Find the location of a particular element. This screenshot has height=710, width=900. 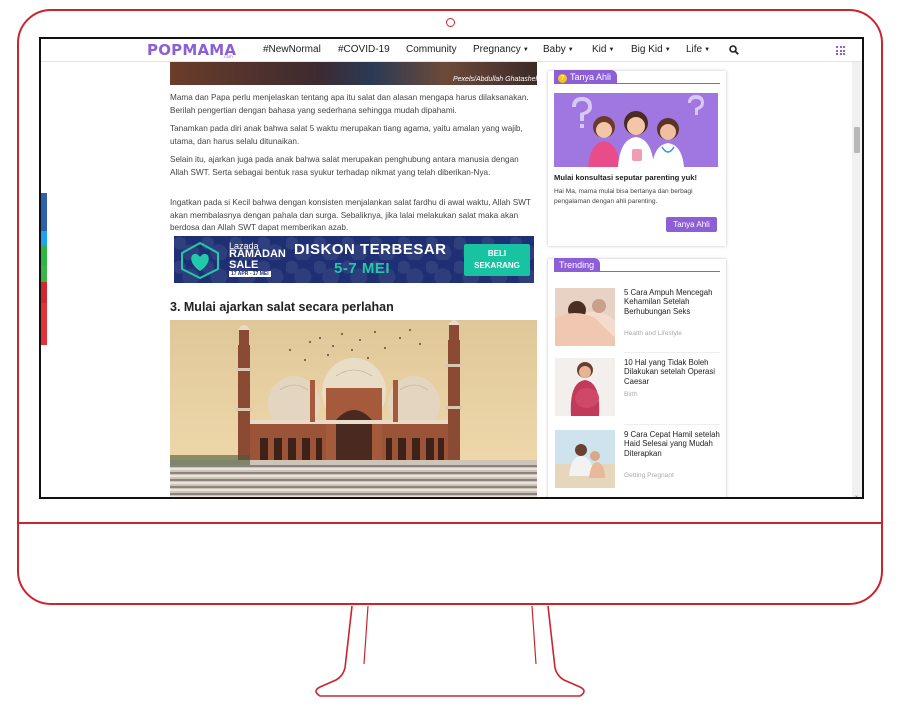

nav-item-pregnancy: Pregnancy ▼ is located at coordinates (501, 49).